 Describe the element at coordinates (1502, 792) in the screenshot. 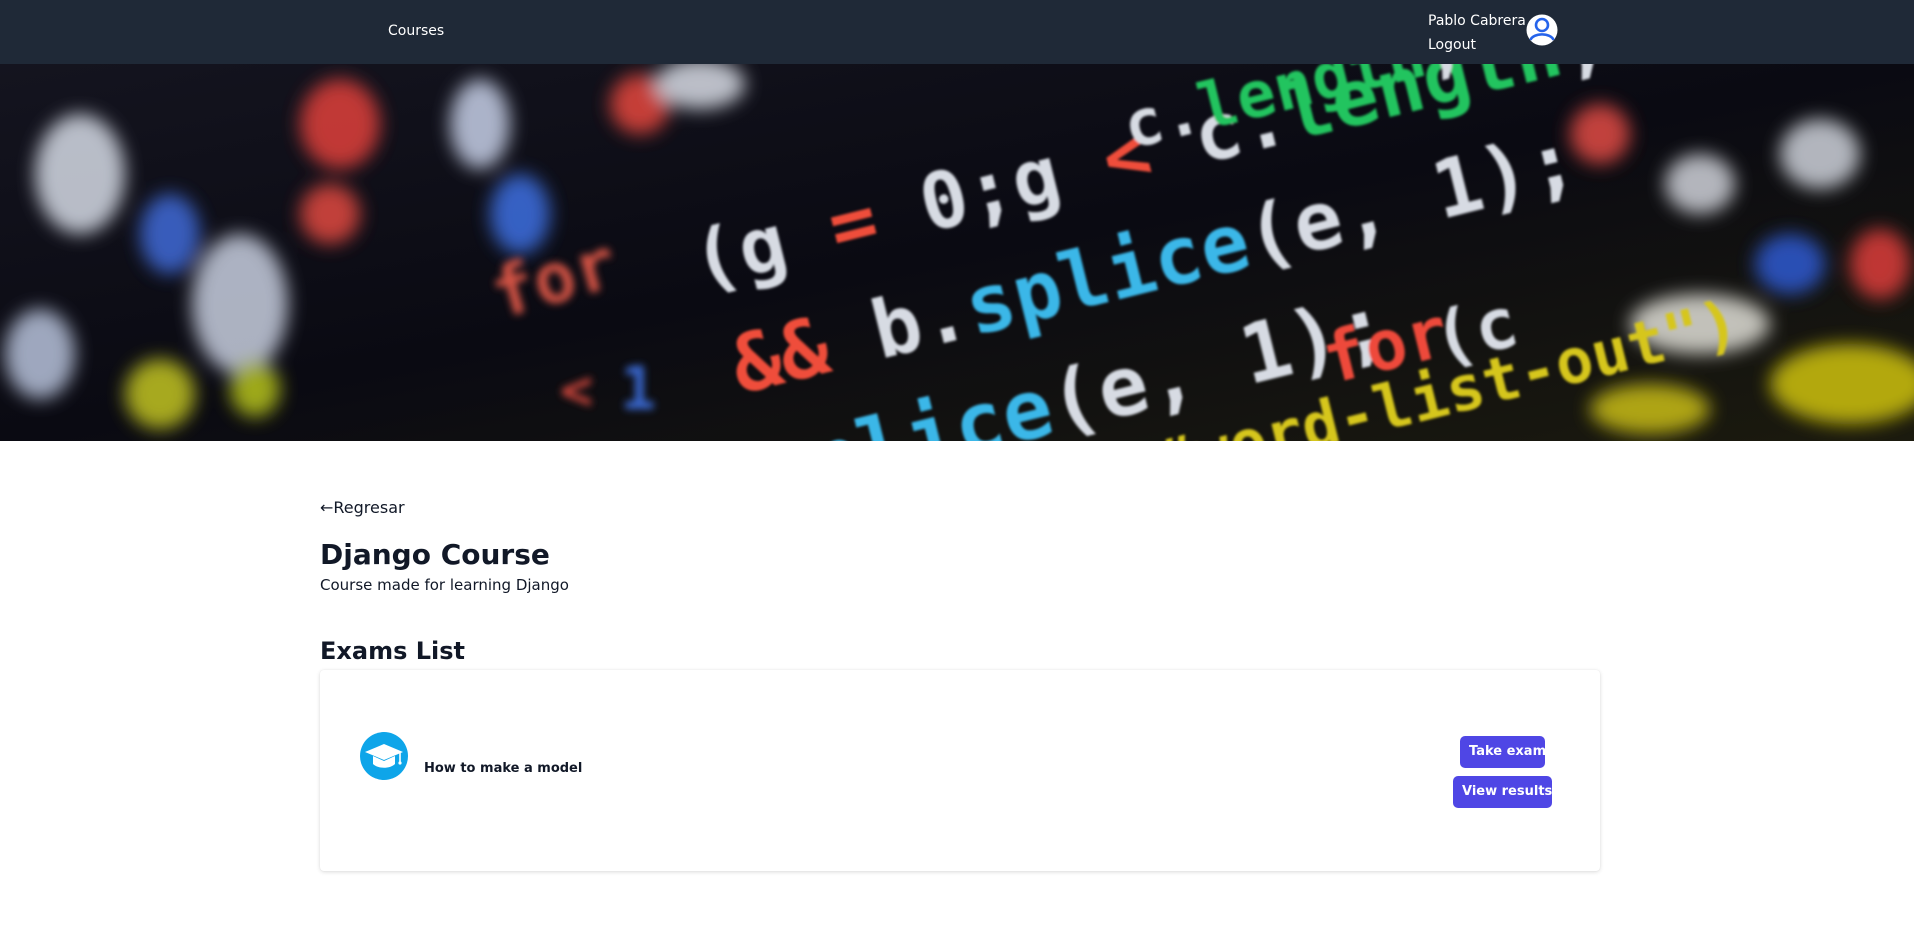

I see `view-results-button: View results` at that location.